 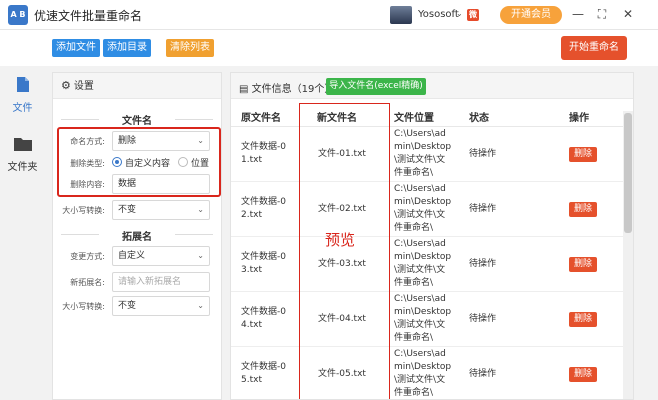 What do you see at coordinates (263, 153) in the screenshot?
I see `cell-original-name: 文件数据-0 1.txt` at bounding box center [263, 153].